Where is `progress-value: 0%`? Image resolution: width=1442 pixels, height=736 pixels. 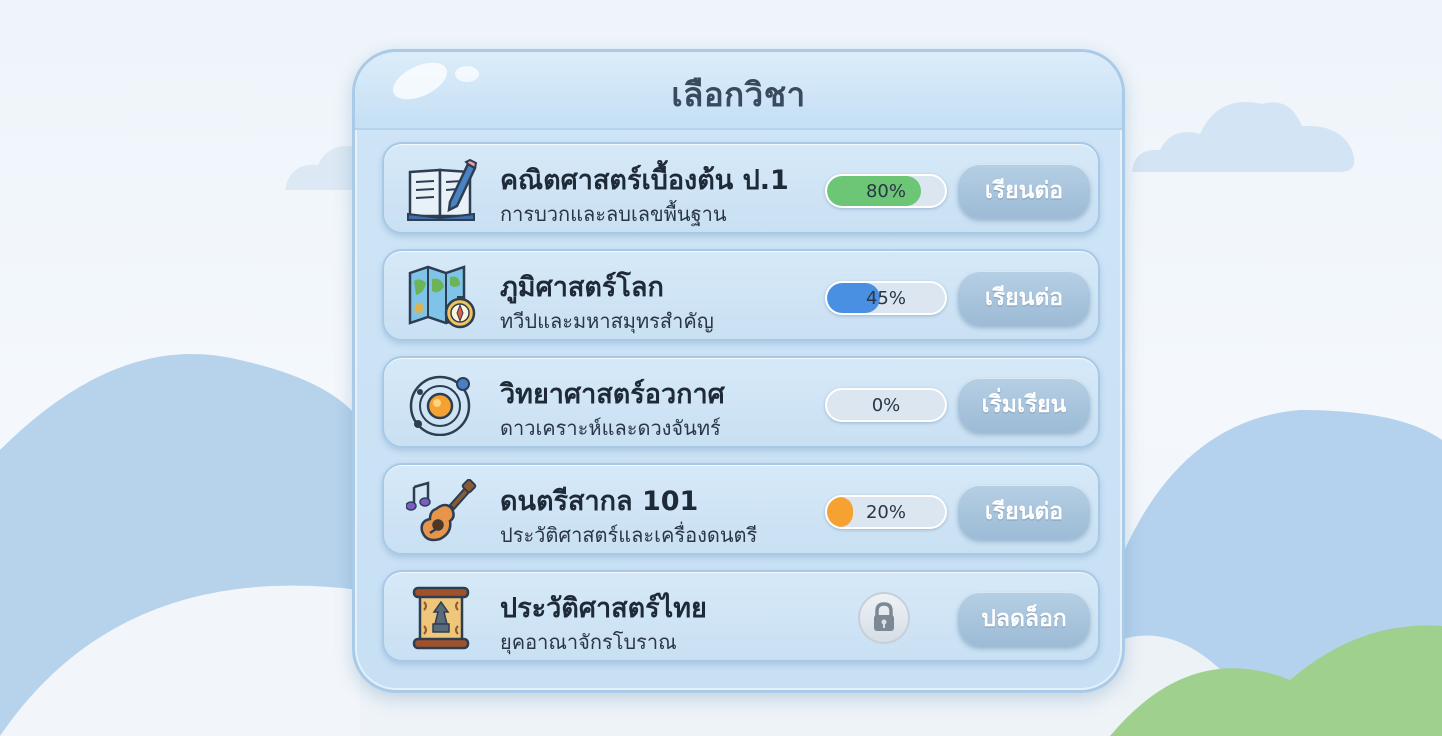 progress-value: 0% is located at coordinates (886, 405).